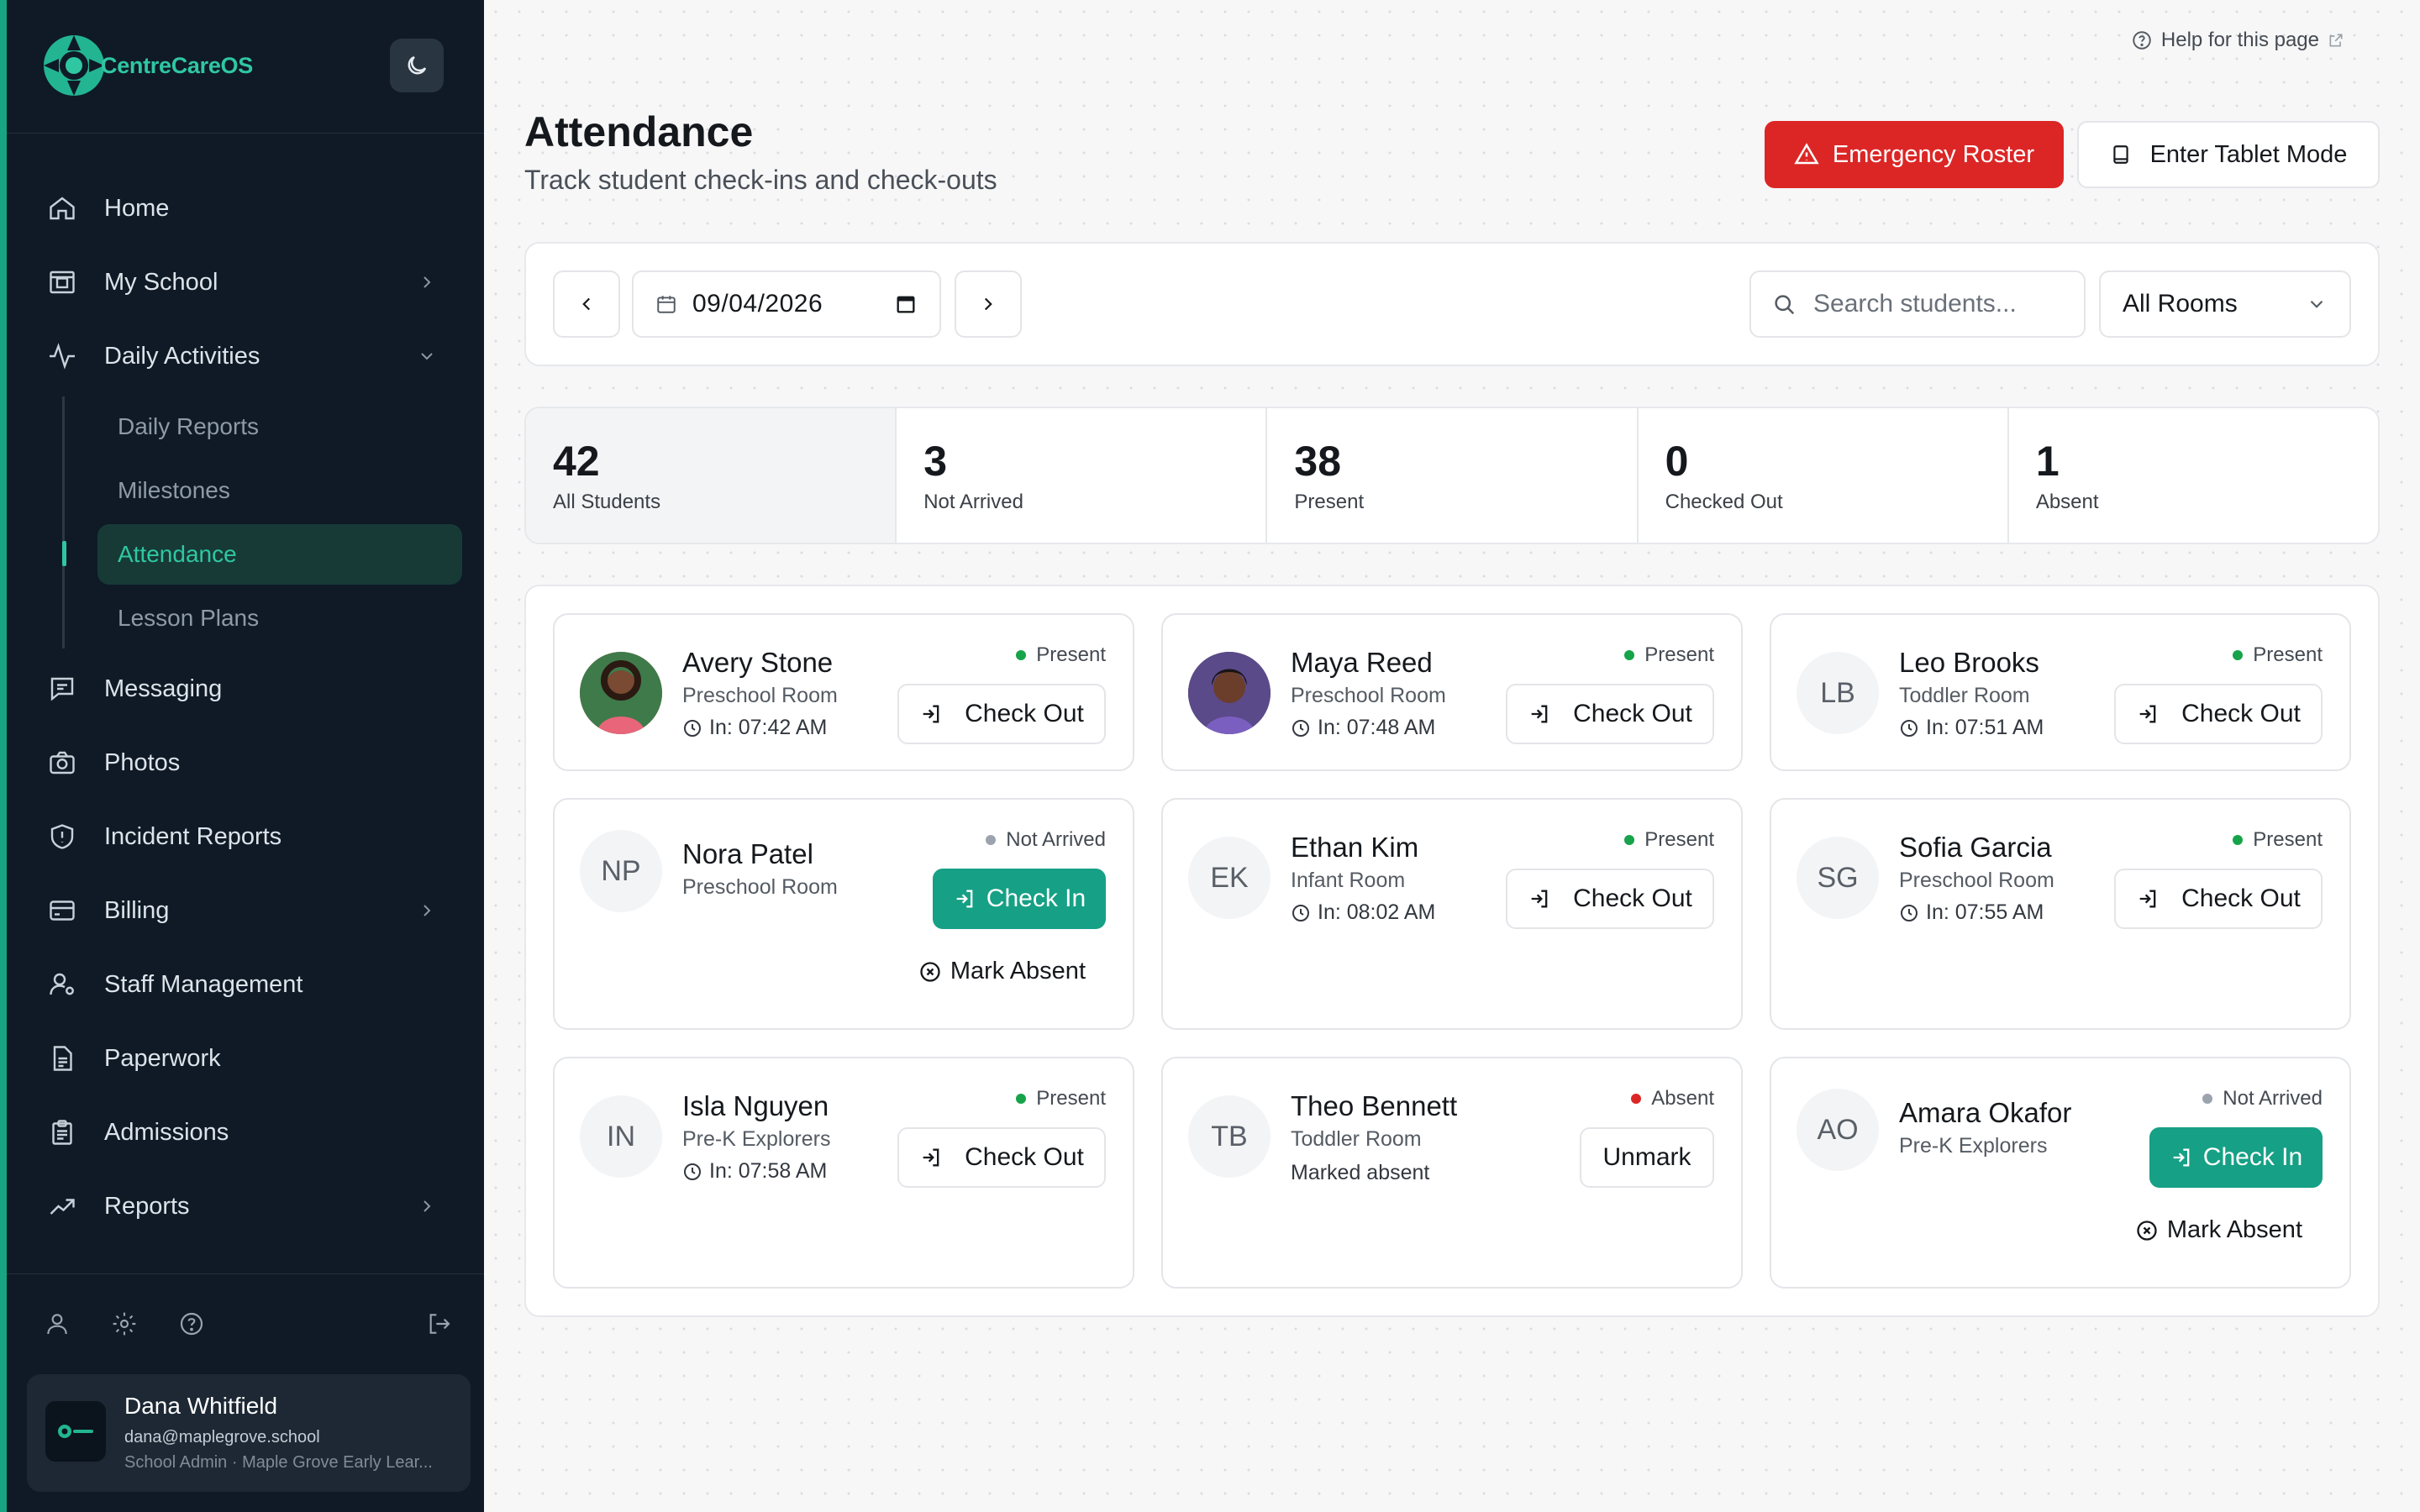 This screenshot has width=2420, height=1512. I want to click on unmark-button: Unmark, so click(1647, 1157).